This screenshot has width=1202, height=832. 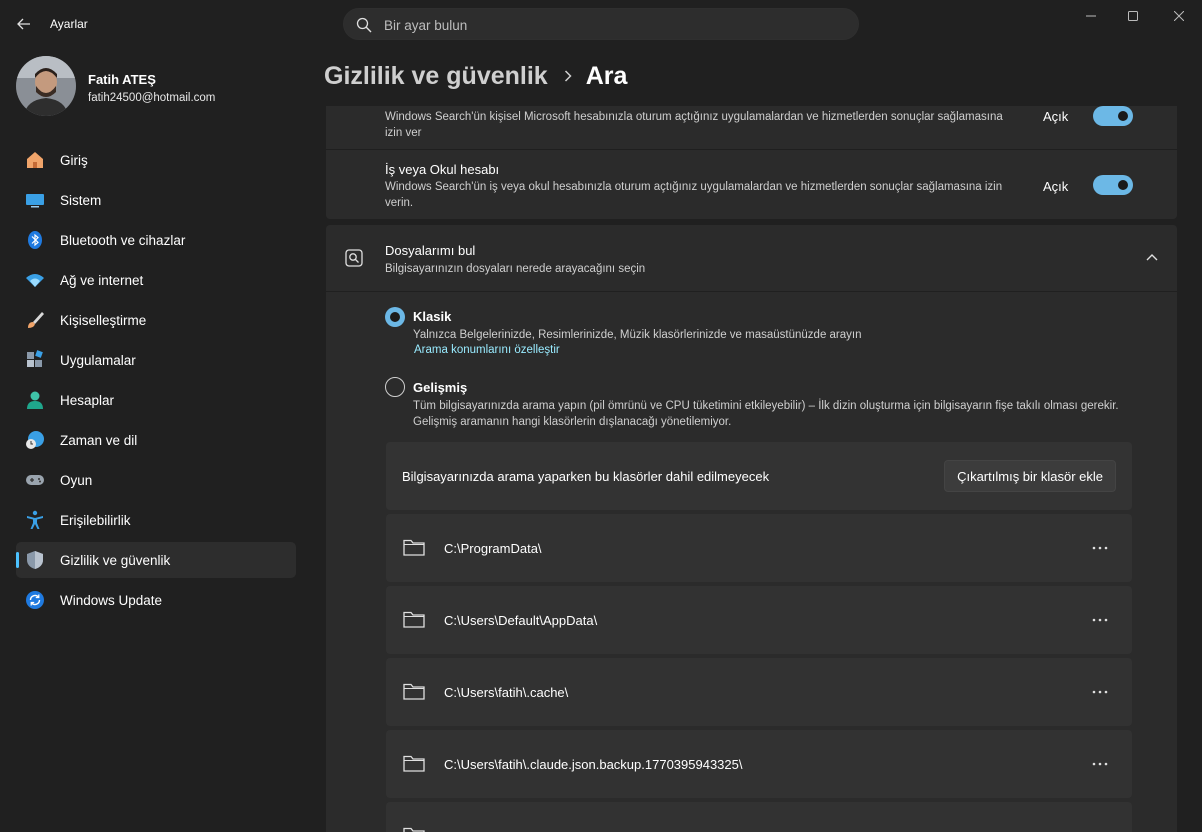 What do you see at coordinates (74, 160) in the screenshot?
I see `sidebar-item-label: Giriş` at bounding box center [74, 160].